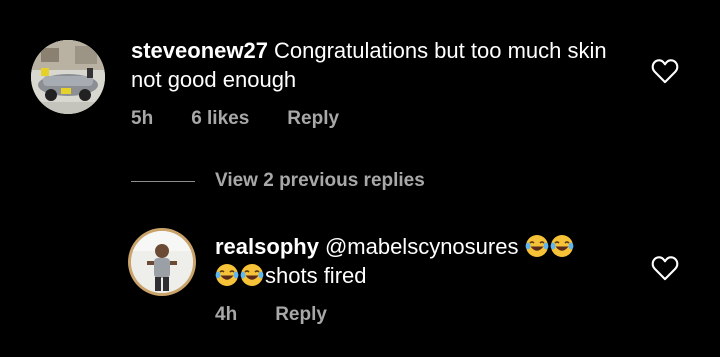 This screenshot has height=357, width=720. What do you see at coordinates (320, 181) in the screenshot?
I see `view-replies-label: View 2 previous replies` at bounding box center [320, 181].